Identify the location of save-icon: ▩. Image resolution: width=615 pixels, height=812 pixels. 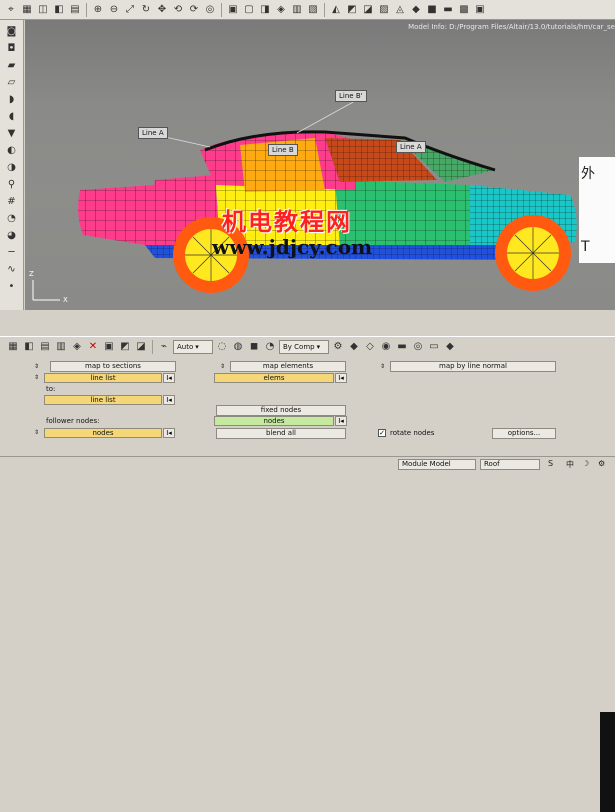
(464, 10).